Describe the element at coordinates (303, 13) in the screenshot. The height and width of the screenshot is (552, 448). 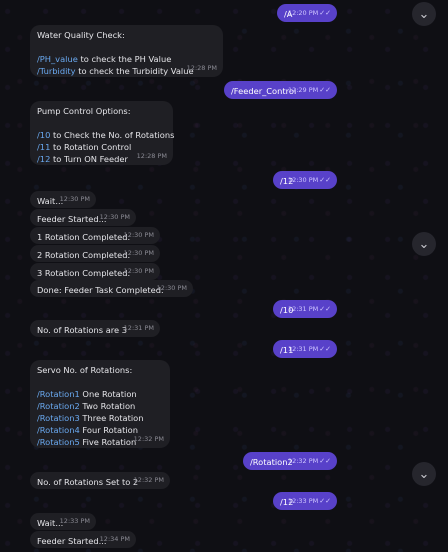
I see `message-time: 12:20 PM` at that location.